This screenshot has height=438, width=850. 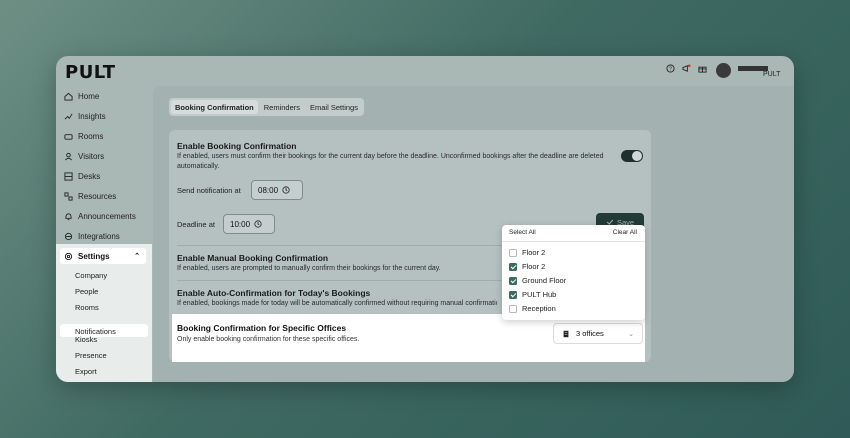 What do you see at coordinates (209, 190) in the screenshot?
I see `send-notification-label: Send notification at` at bounding box center [209, 190].